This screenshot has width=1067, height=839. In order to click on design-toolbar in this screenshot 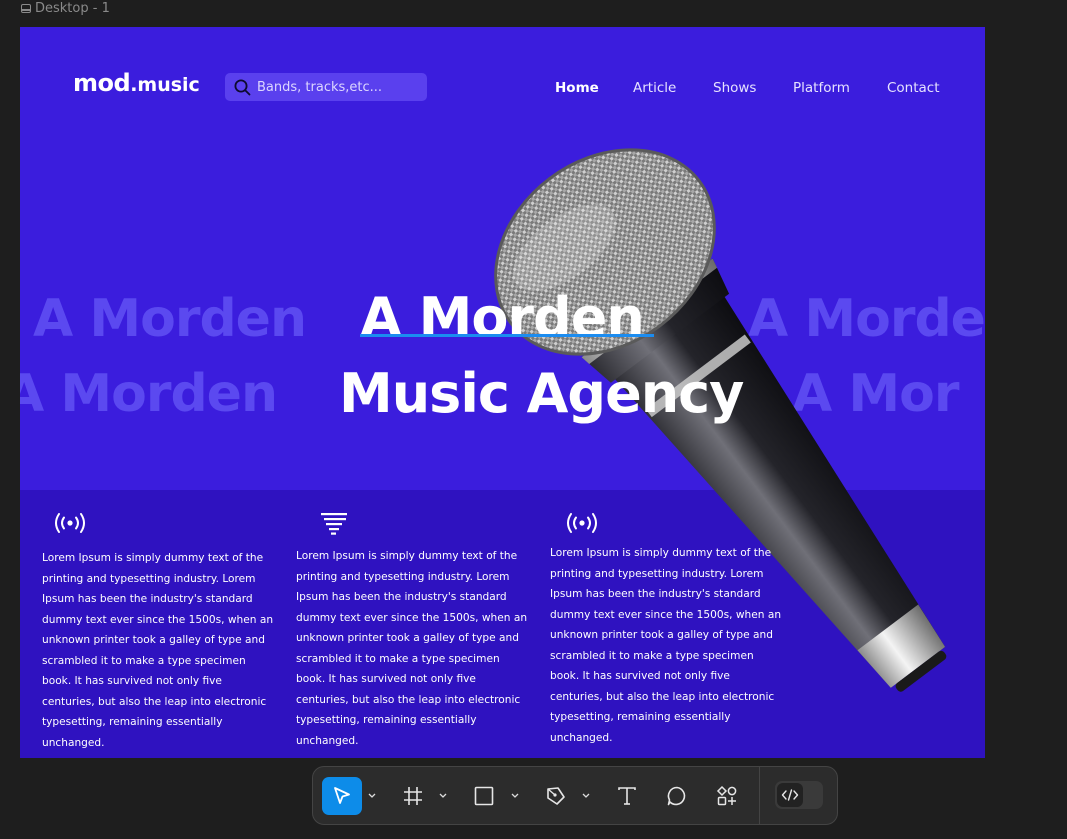, I will do `click(575, 795)`.